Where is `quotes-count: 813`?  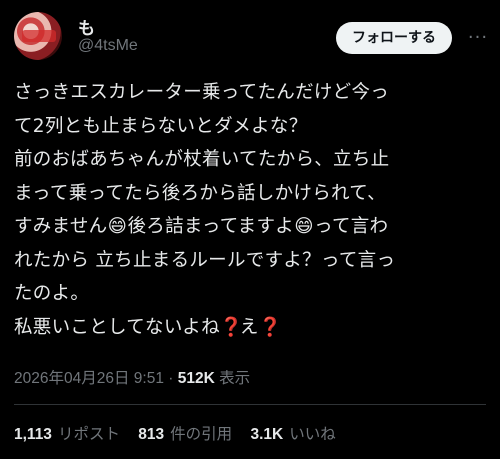 quotes-count: 813 is located at coordinates (151, 434).